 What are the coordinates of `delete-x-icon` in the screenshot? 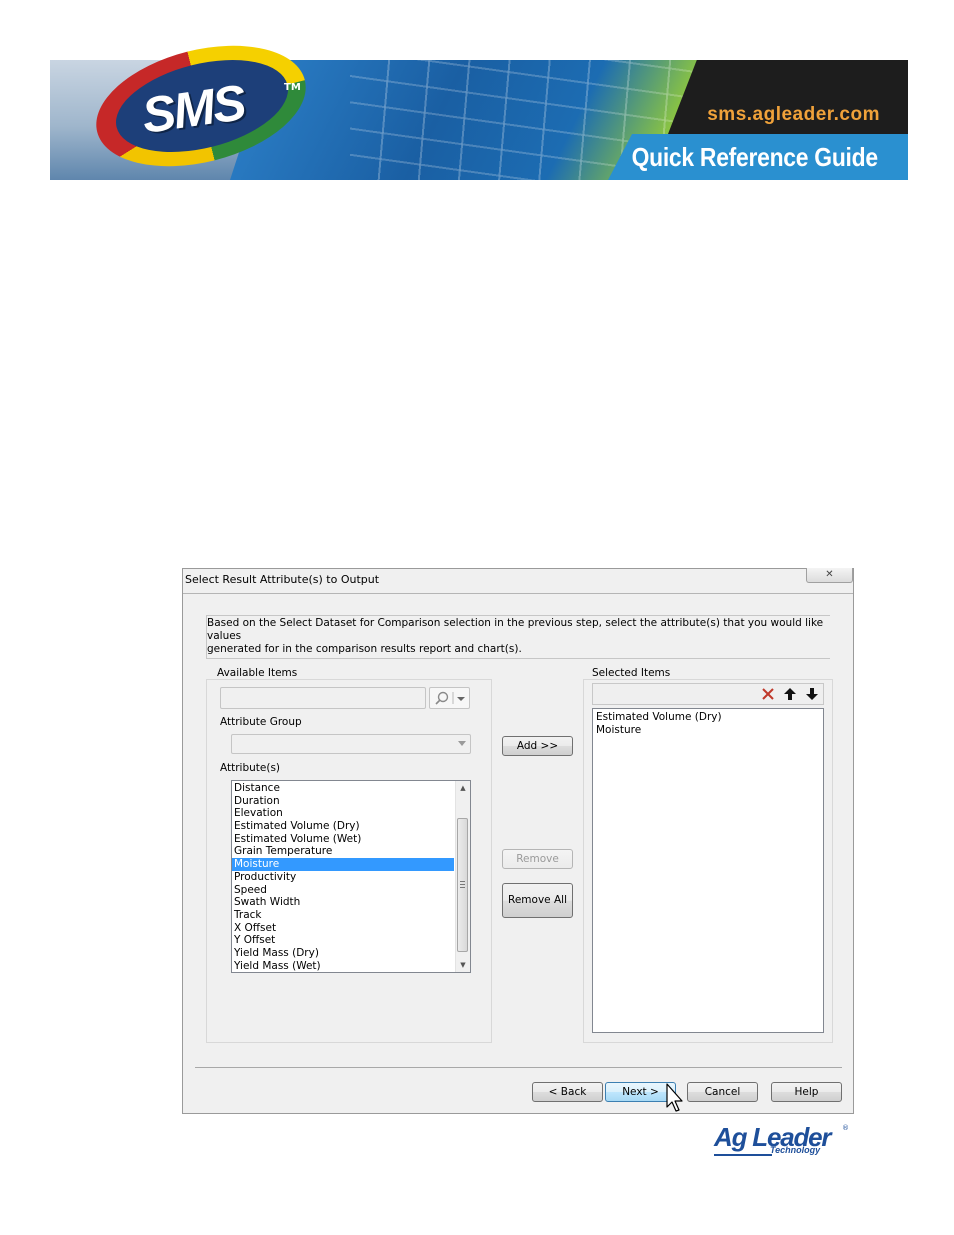 It's located at (768, 694).